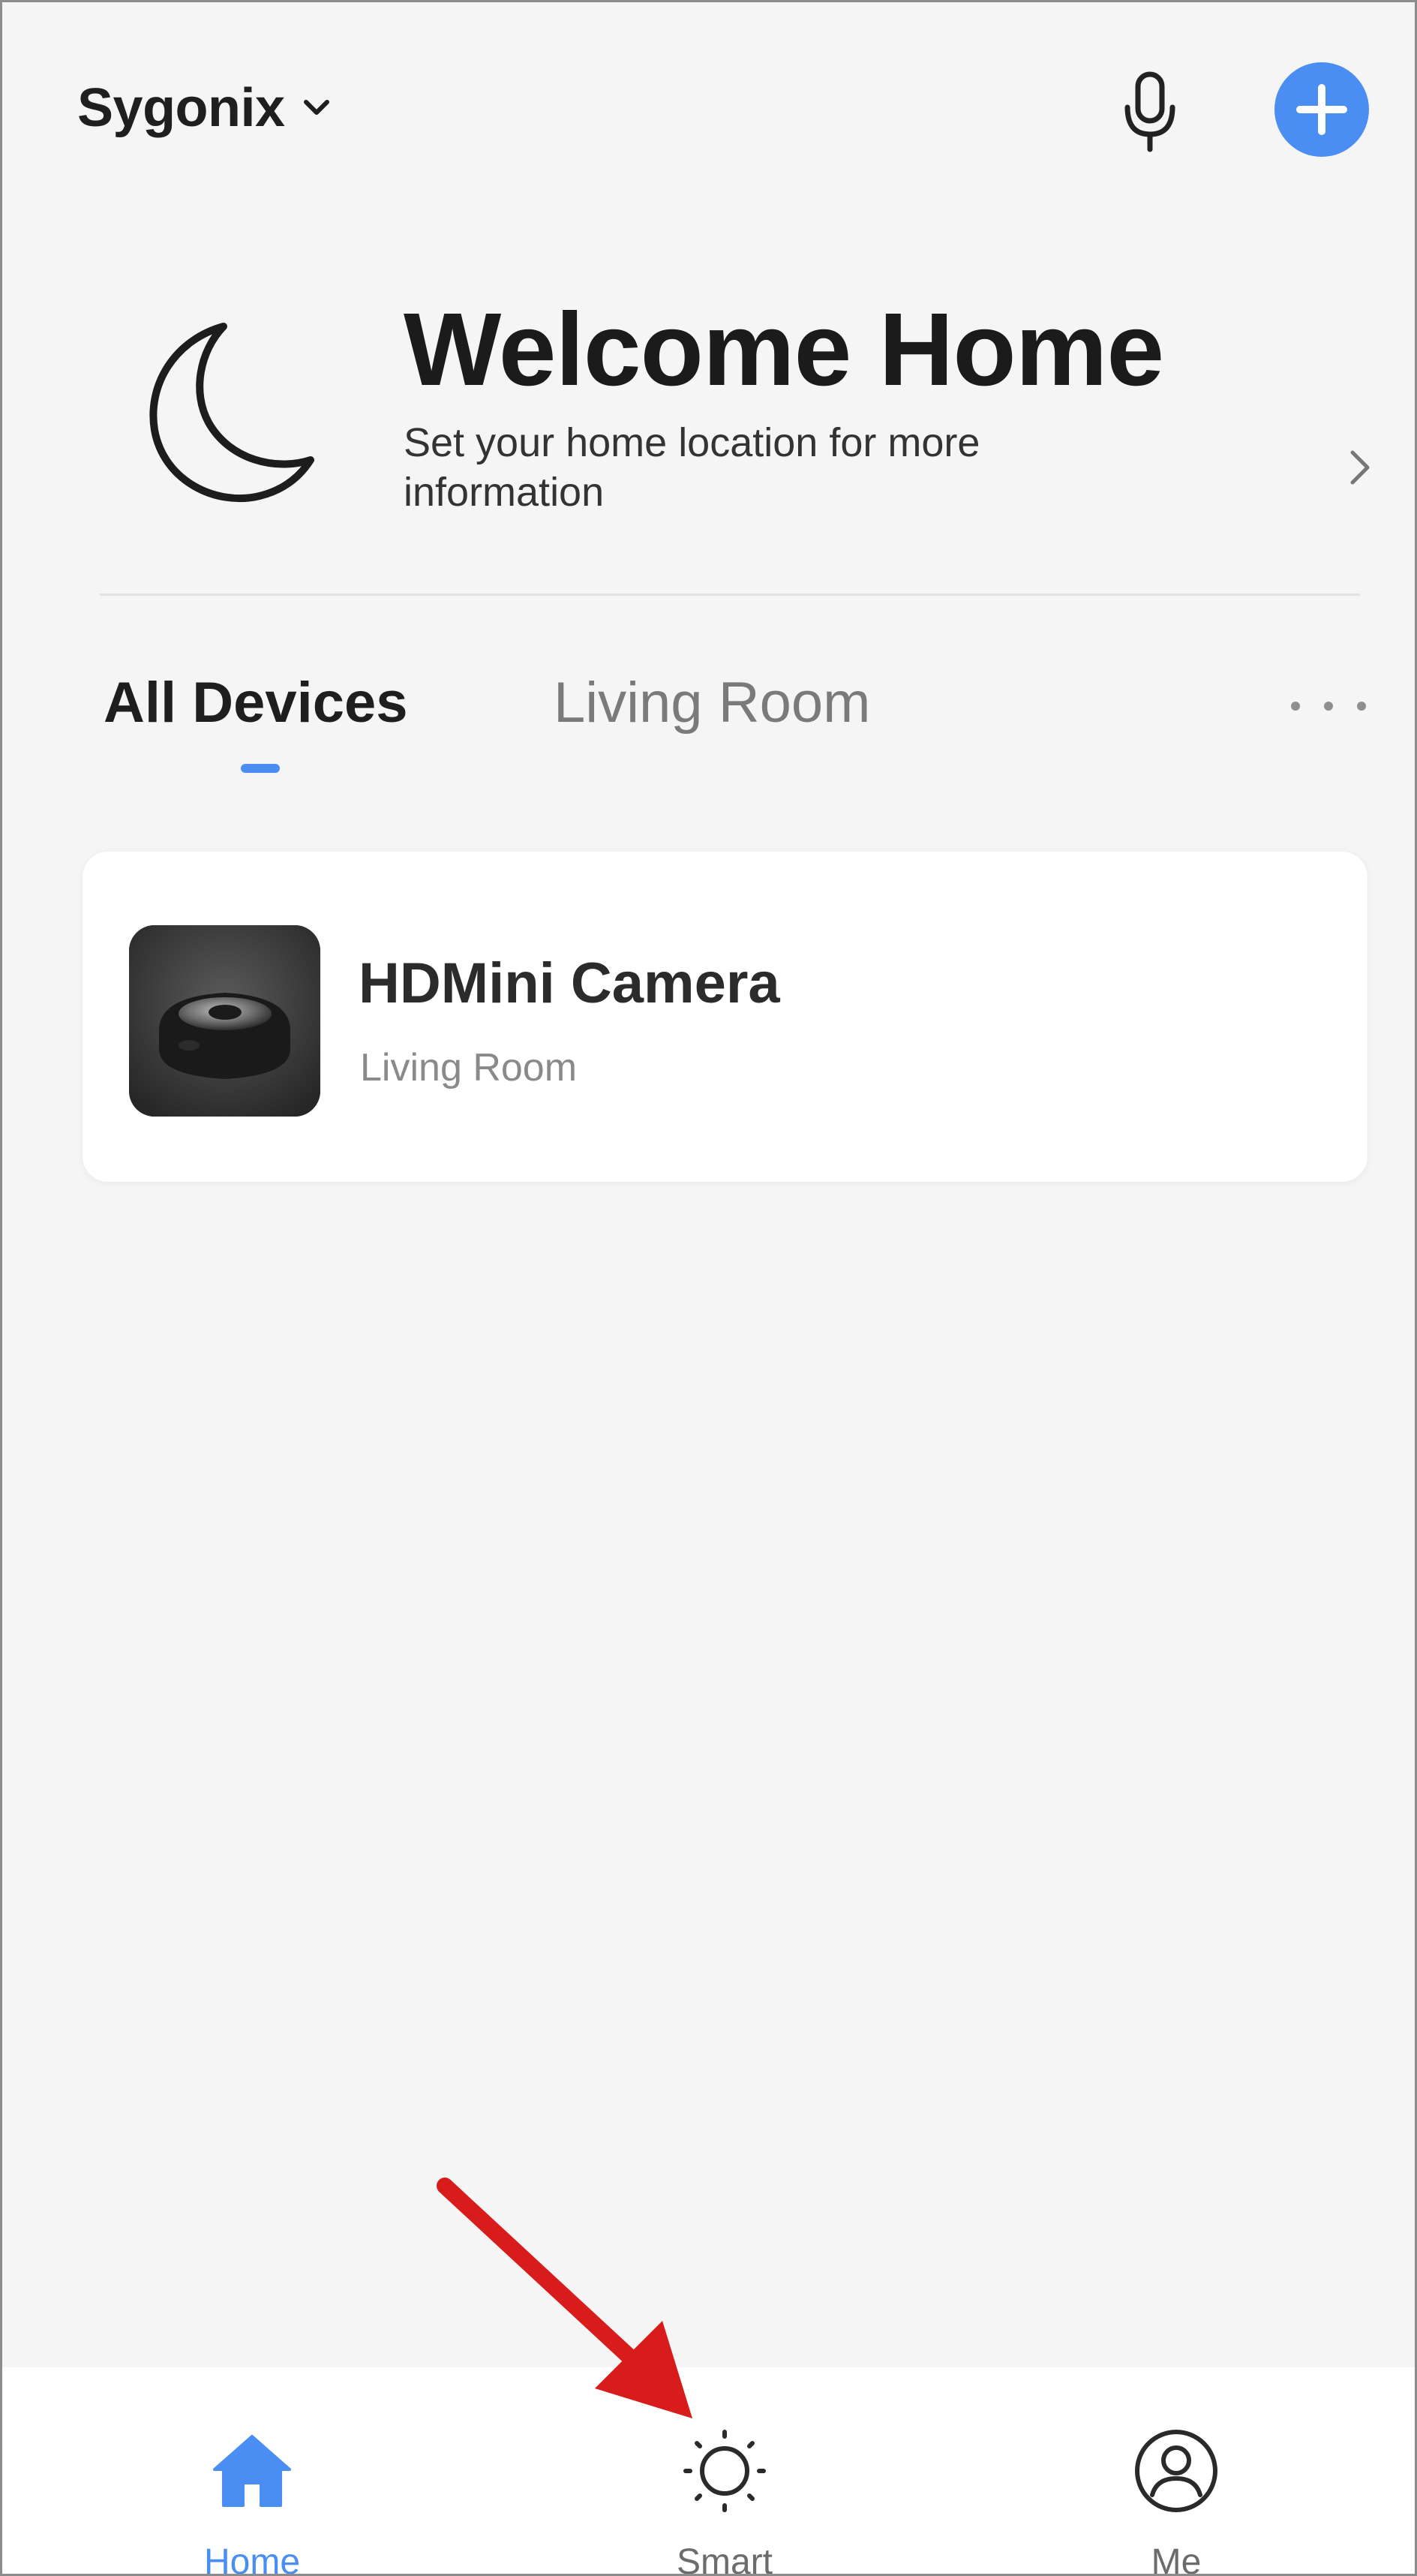 The height and width of the screenshot is (2576, 1417). I want to click on chevron-down-icon, so click(316, 107).